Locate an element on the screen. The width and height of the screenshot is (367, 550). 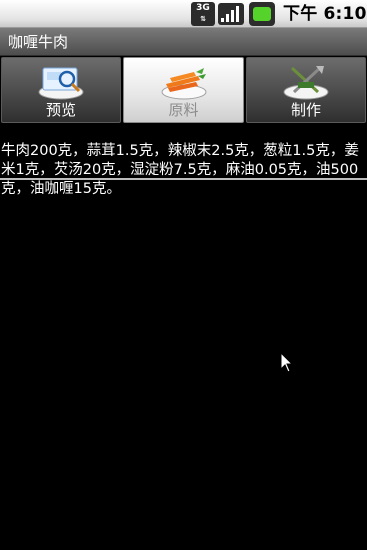
ingredients-carrot-icon is located at coordinates (183, 84).